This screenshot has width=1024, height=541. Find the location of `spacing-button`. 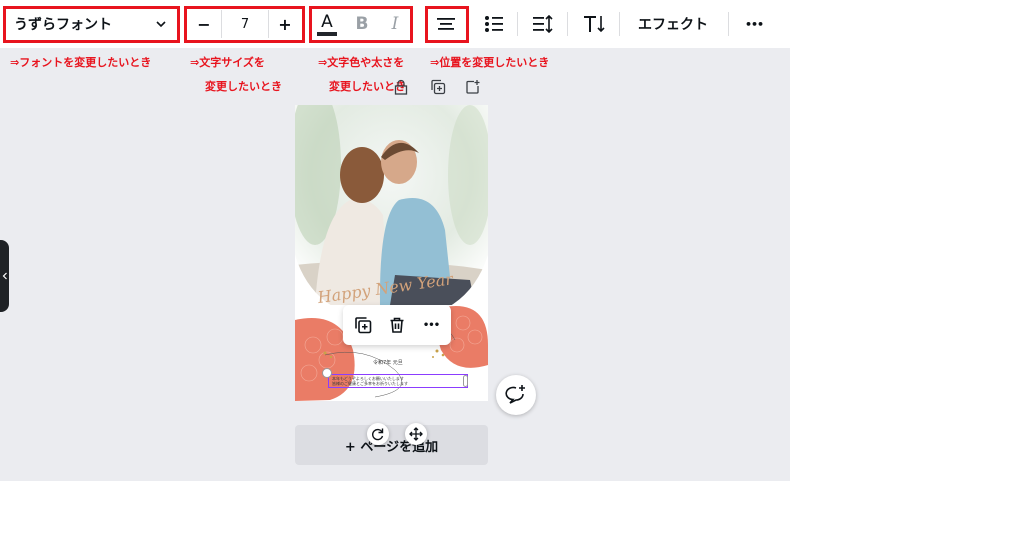

spacing-button is located at coordinates (543, 24).